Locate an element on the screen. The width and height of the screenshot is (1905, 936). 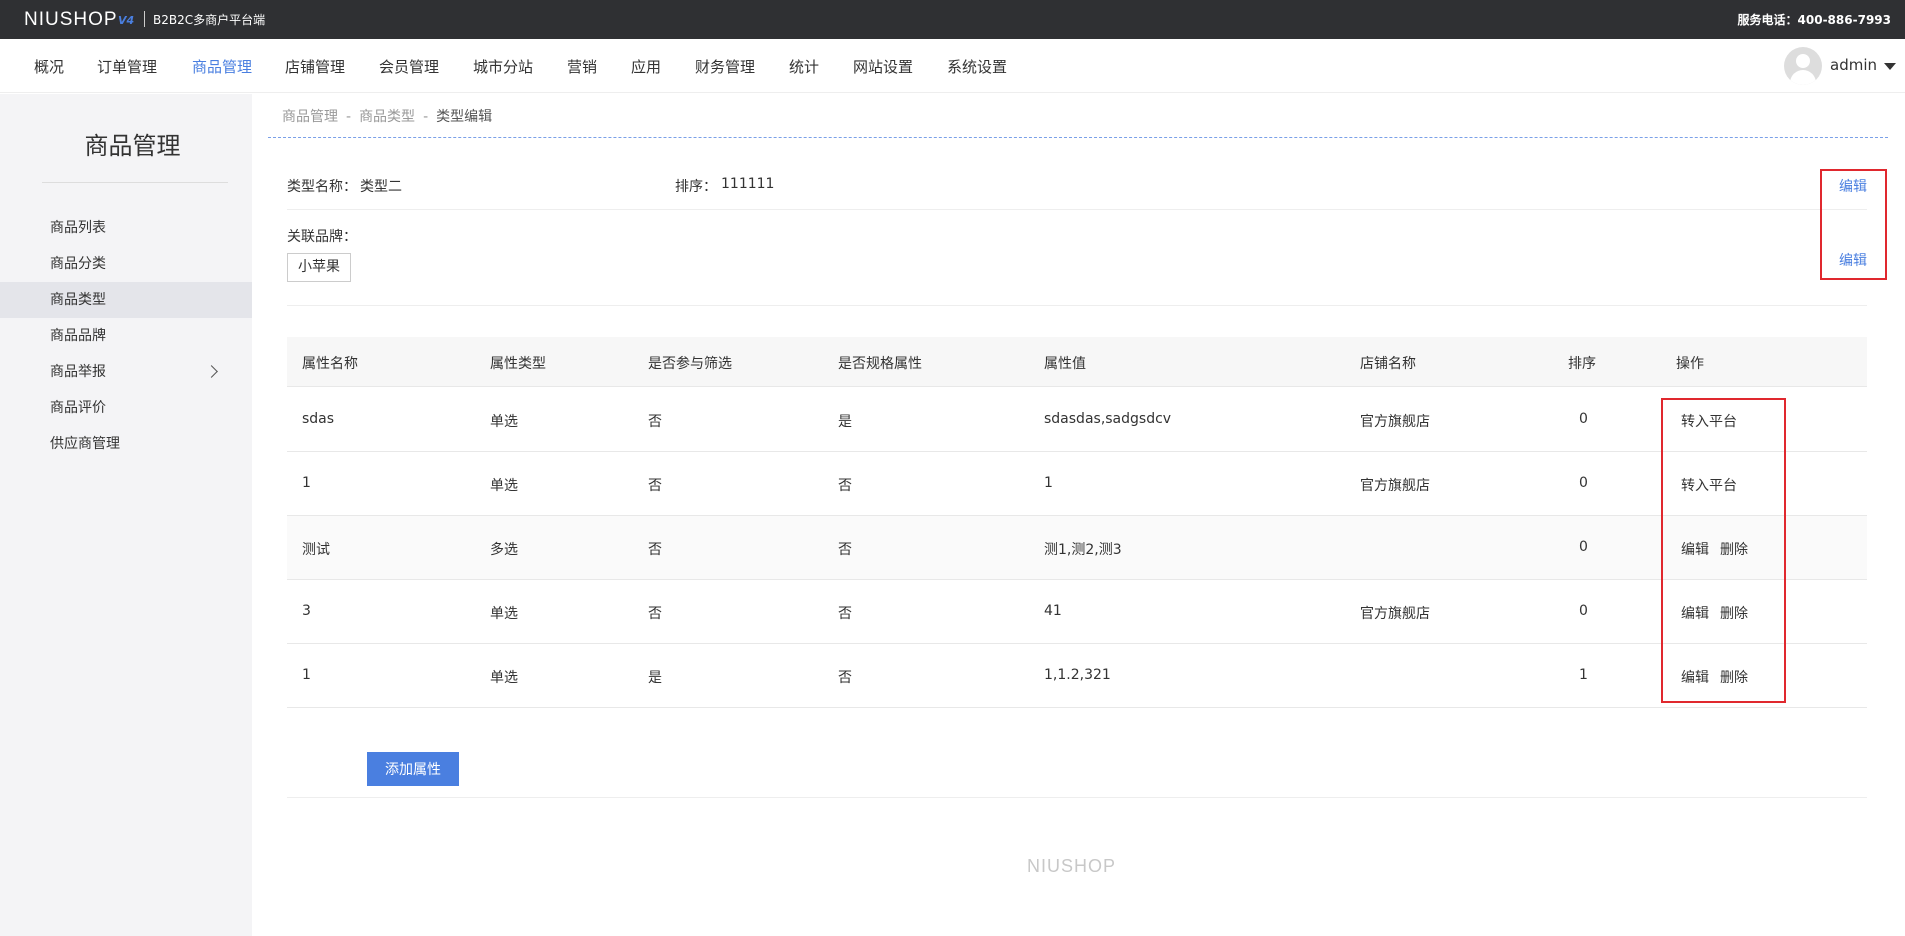
platform-subtitle: B2B2C多商户平台端 is located at coordinates (209, 20).